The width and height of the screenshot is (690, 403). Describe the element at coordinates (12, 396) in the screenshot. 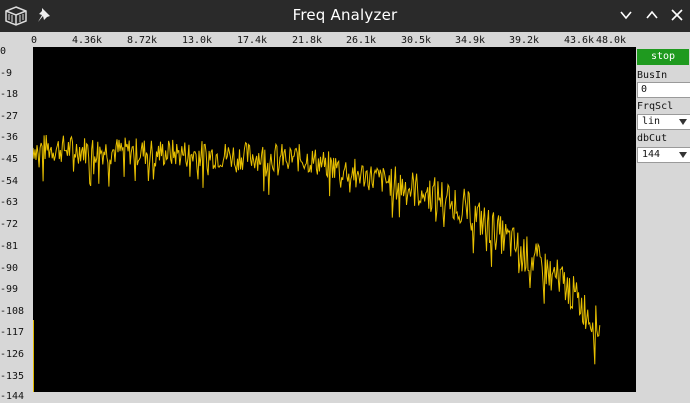

I see `y-tick-label: -144` at that location.